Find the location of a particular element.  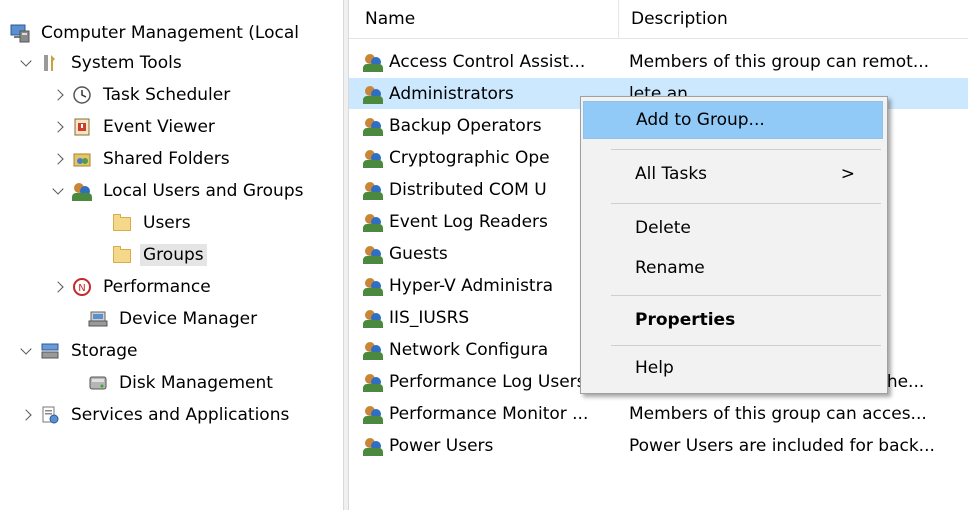

device-manager-icon is located at coordinates (98, 319).